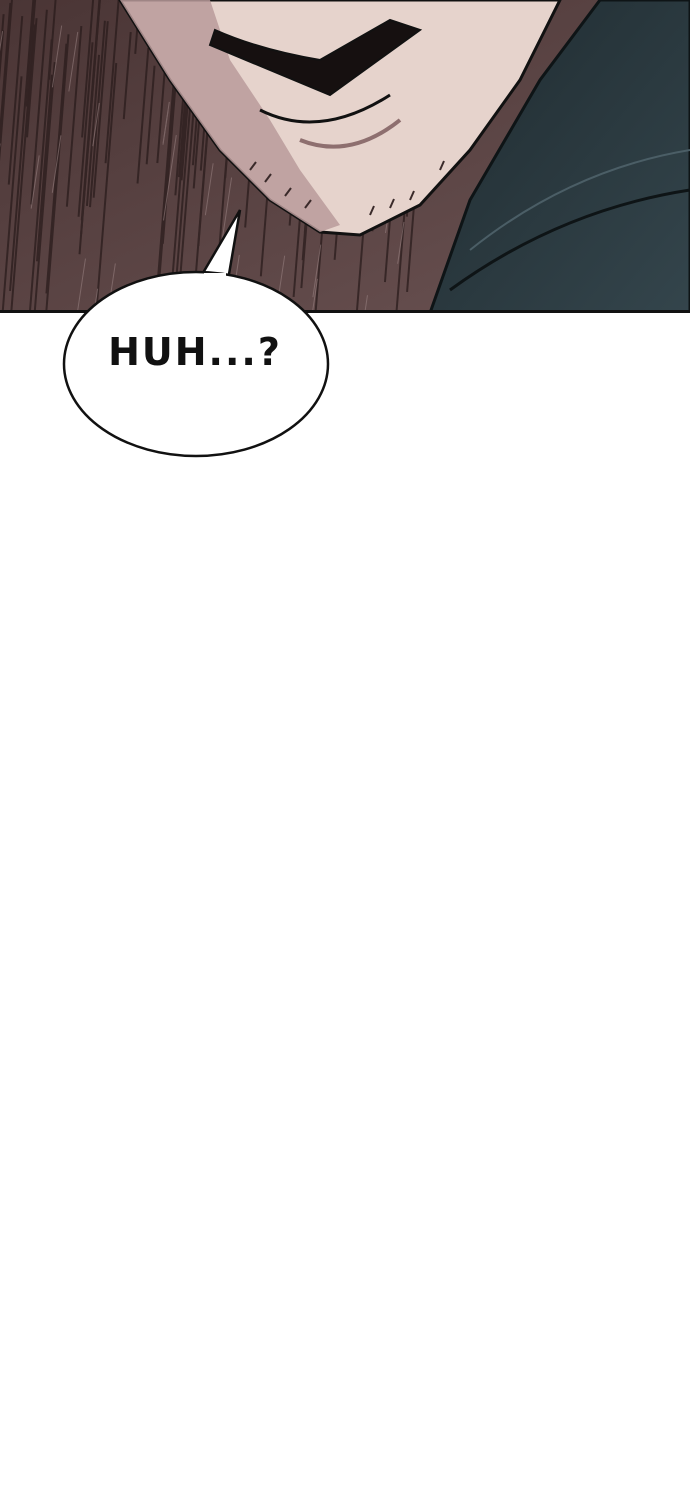 The height and width of the screenshot is (1500, 690). I want to click on speech-bubble: HUH...?, so click(170, 332).